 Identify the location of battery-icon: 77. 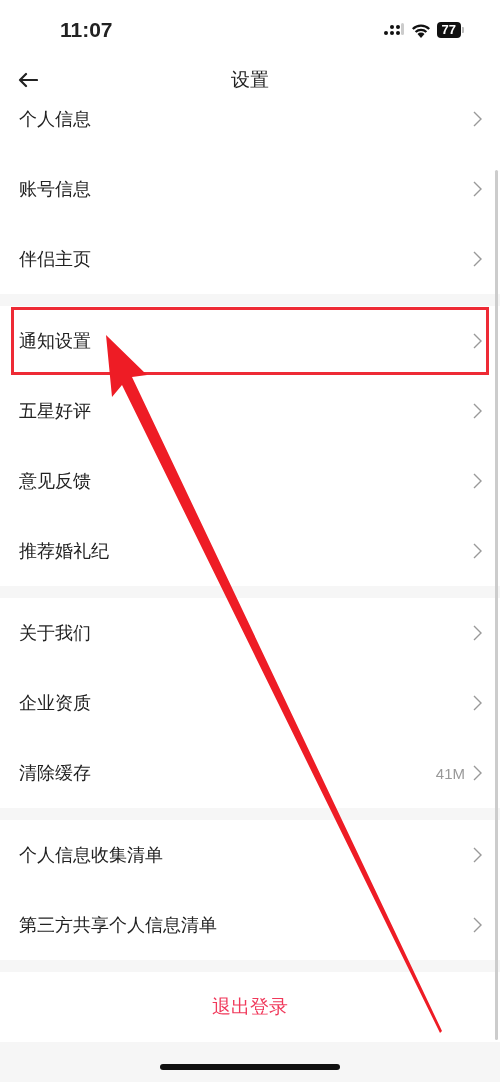
(450, 30).